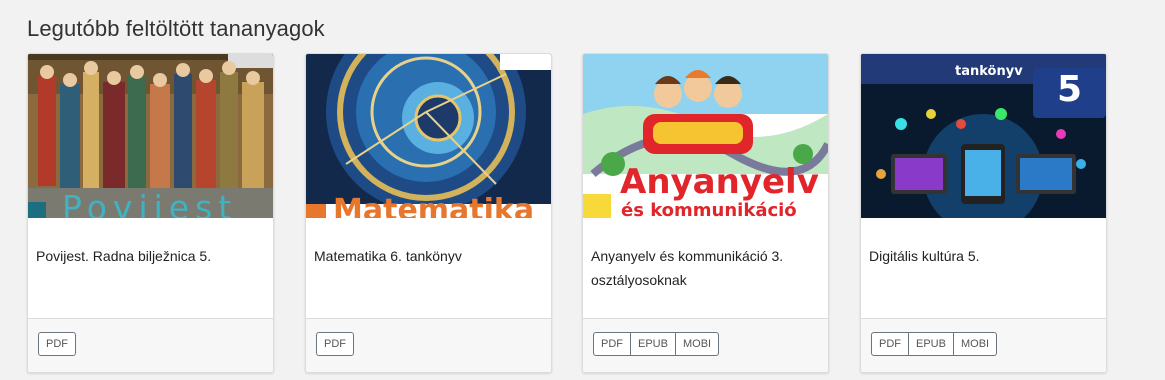 This screenshot has width=1165, height=380. What do you see at coordinates (719, 182) in the screenshot?
I see `cover-title: Anyanyelv` at bounding box center [719, 182].